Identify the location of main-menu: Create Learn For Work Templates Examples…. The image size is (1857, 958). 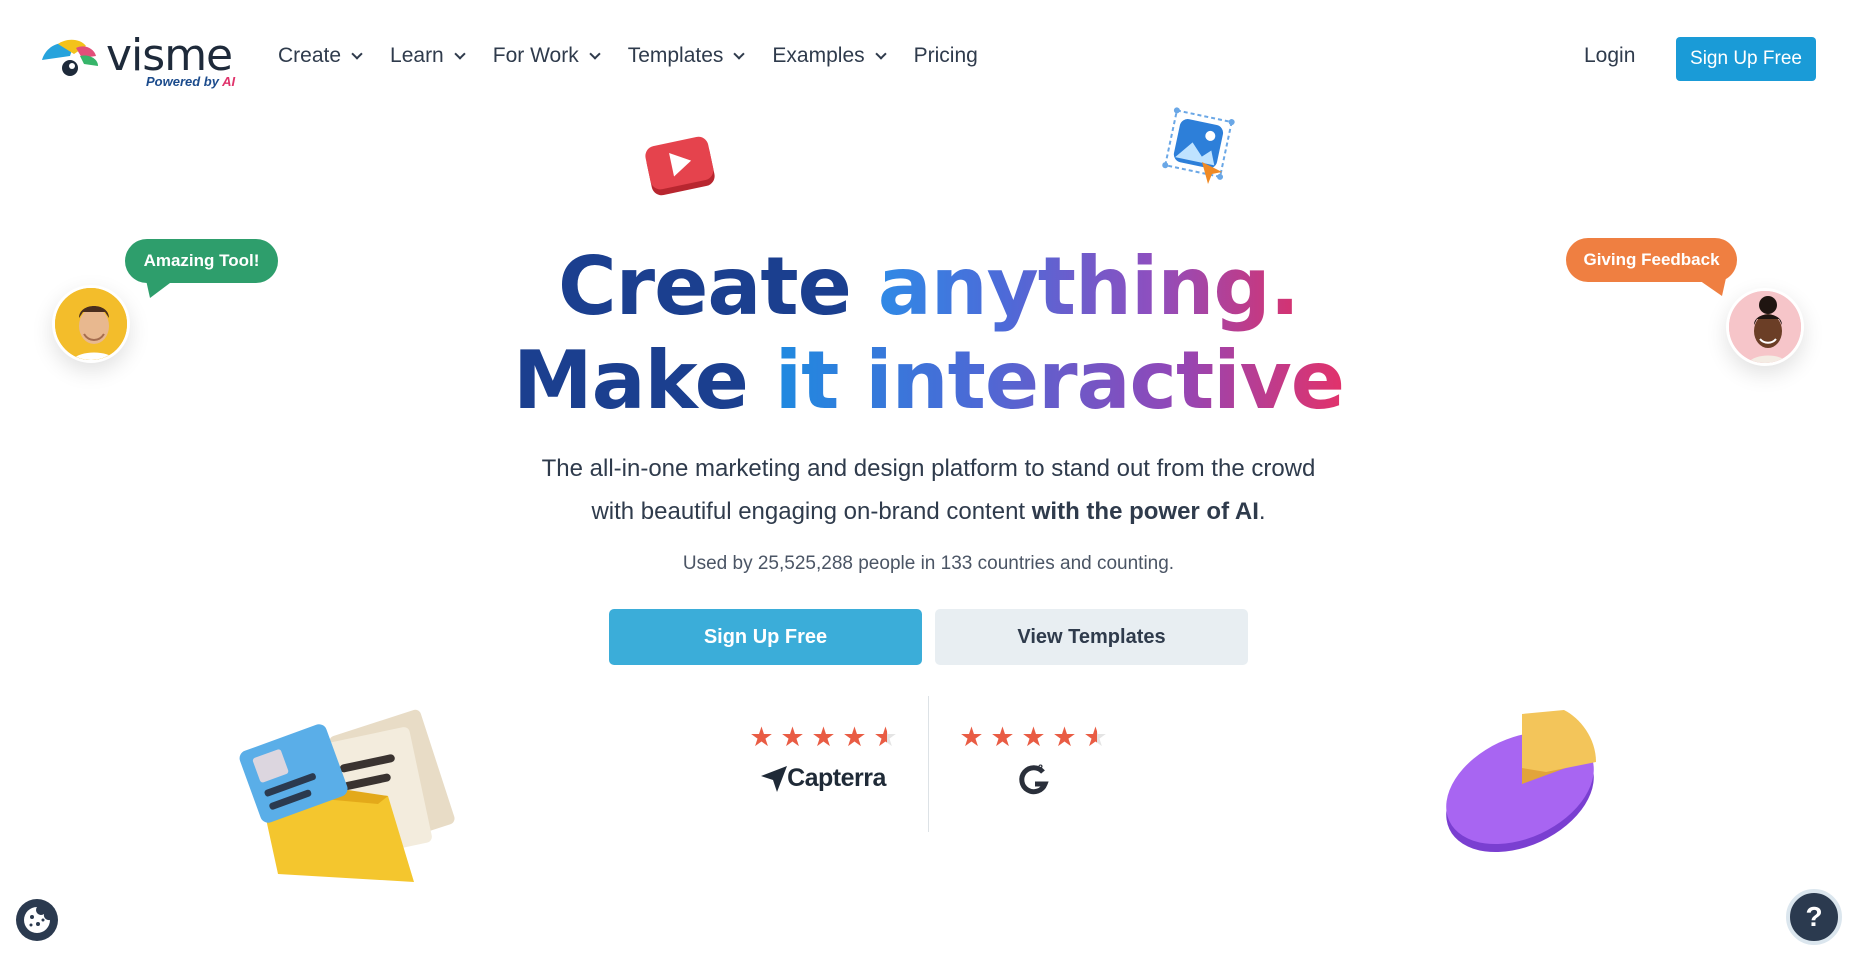
(642, 56).